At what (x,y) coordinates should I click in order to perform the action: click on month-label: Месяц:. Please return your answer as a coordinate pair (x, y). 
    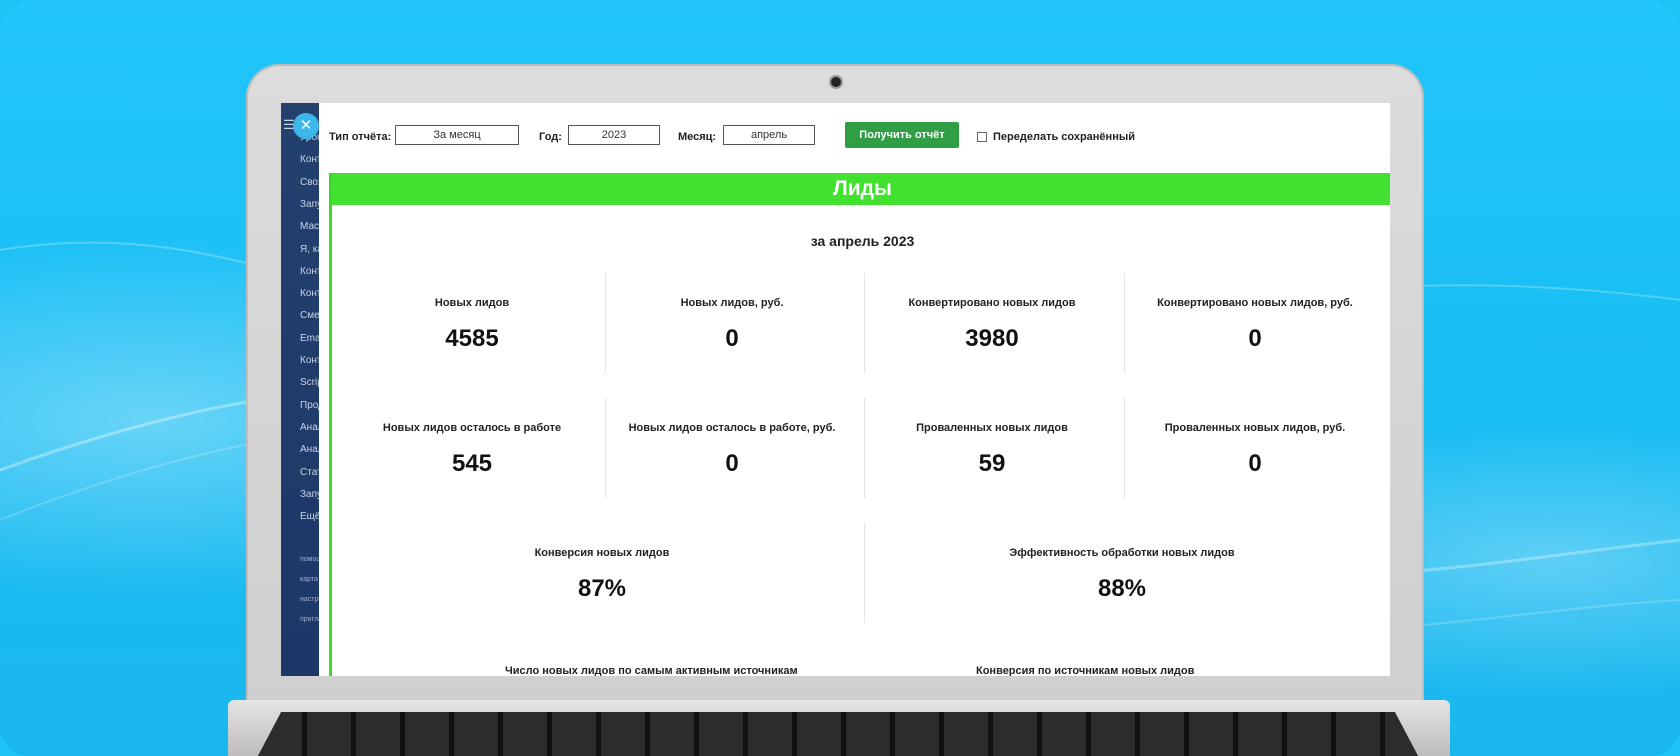
    Looking at the image, I should click on (697, 137).